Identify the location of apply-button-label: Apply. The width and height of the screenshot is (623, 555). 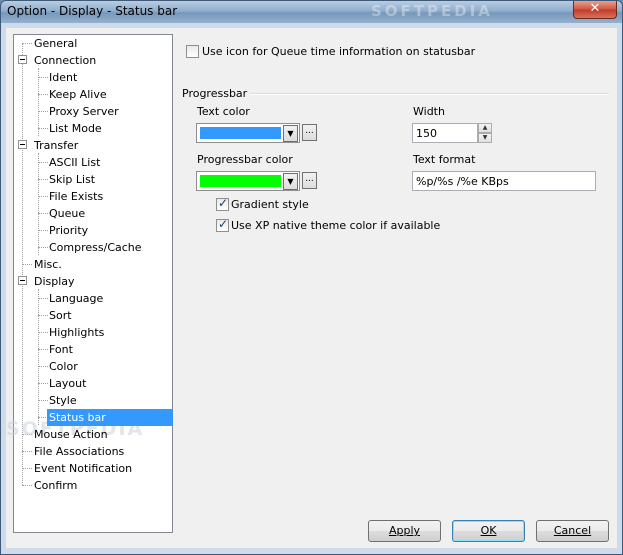
(404, 530).